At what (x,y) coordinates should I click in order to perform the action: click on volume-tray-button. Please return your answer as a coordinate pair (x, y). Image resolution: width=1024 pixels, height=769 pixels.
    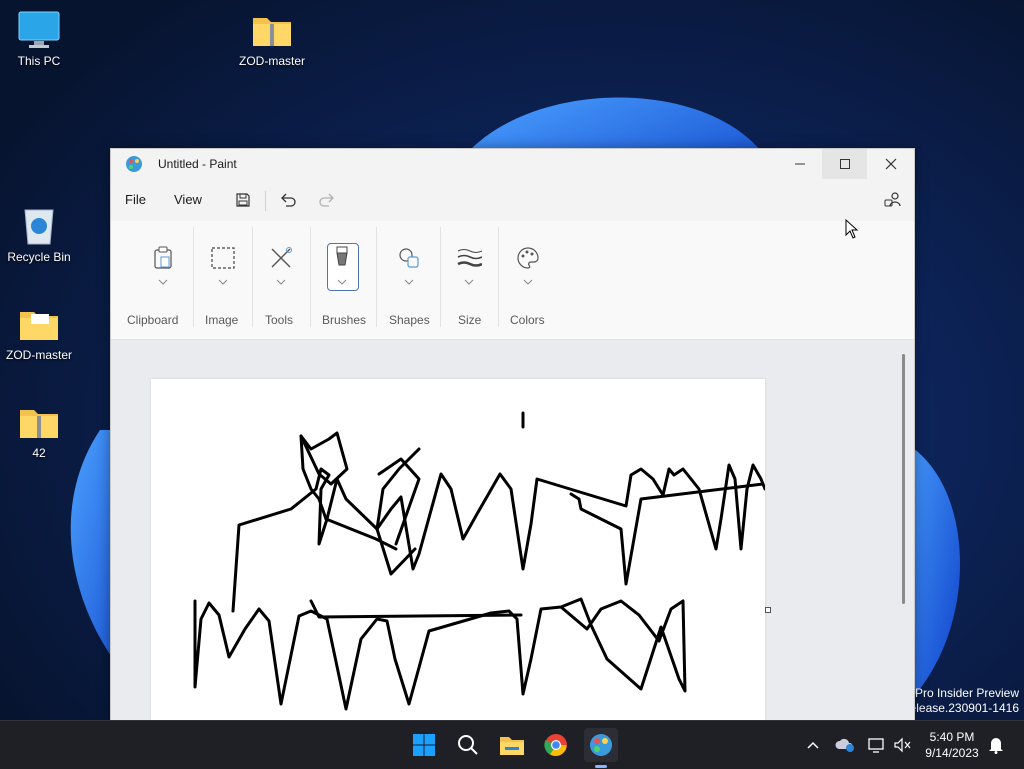
    Looking at the image, I should click on (902, 745).